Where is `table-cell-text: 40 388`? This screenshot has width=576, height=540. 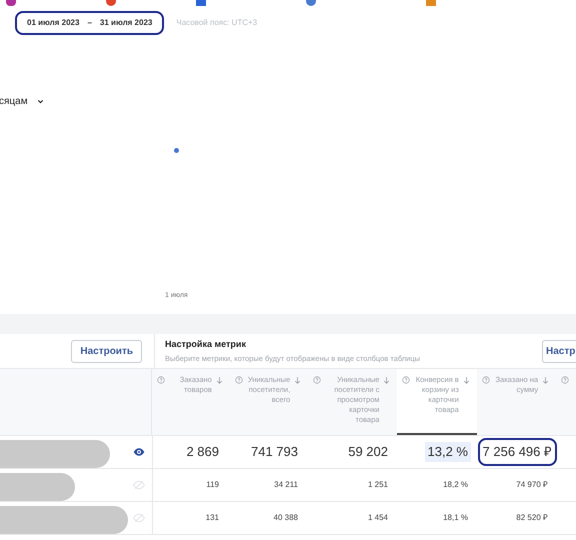 table-cell-text: 40 388 is located at coordinates (285, 518).